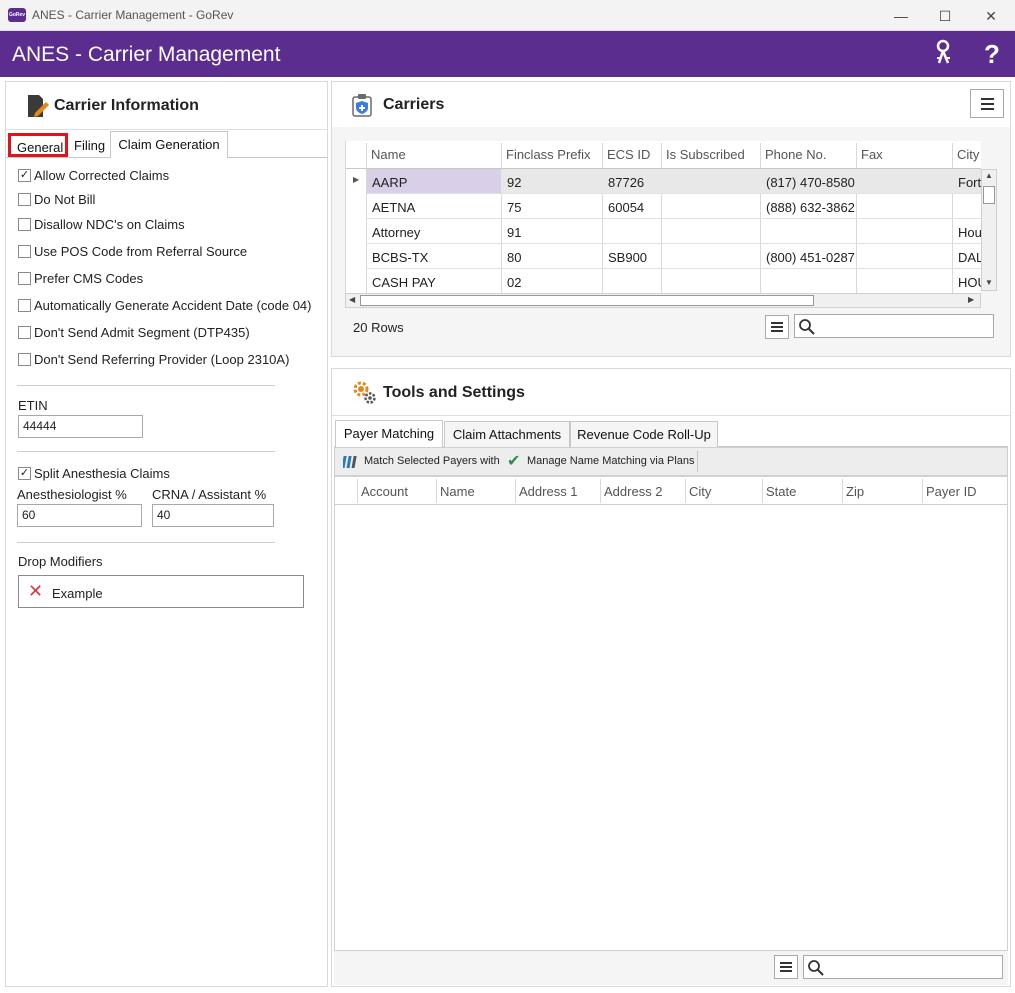  I want to click on drop-modifier-item: Example, so click(77, 593).